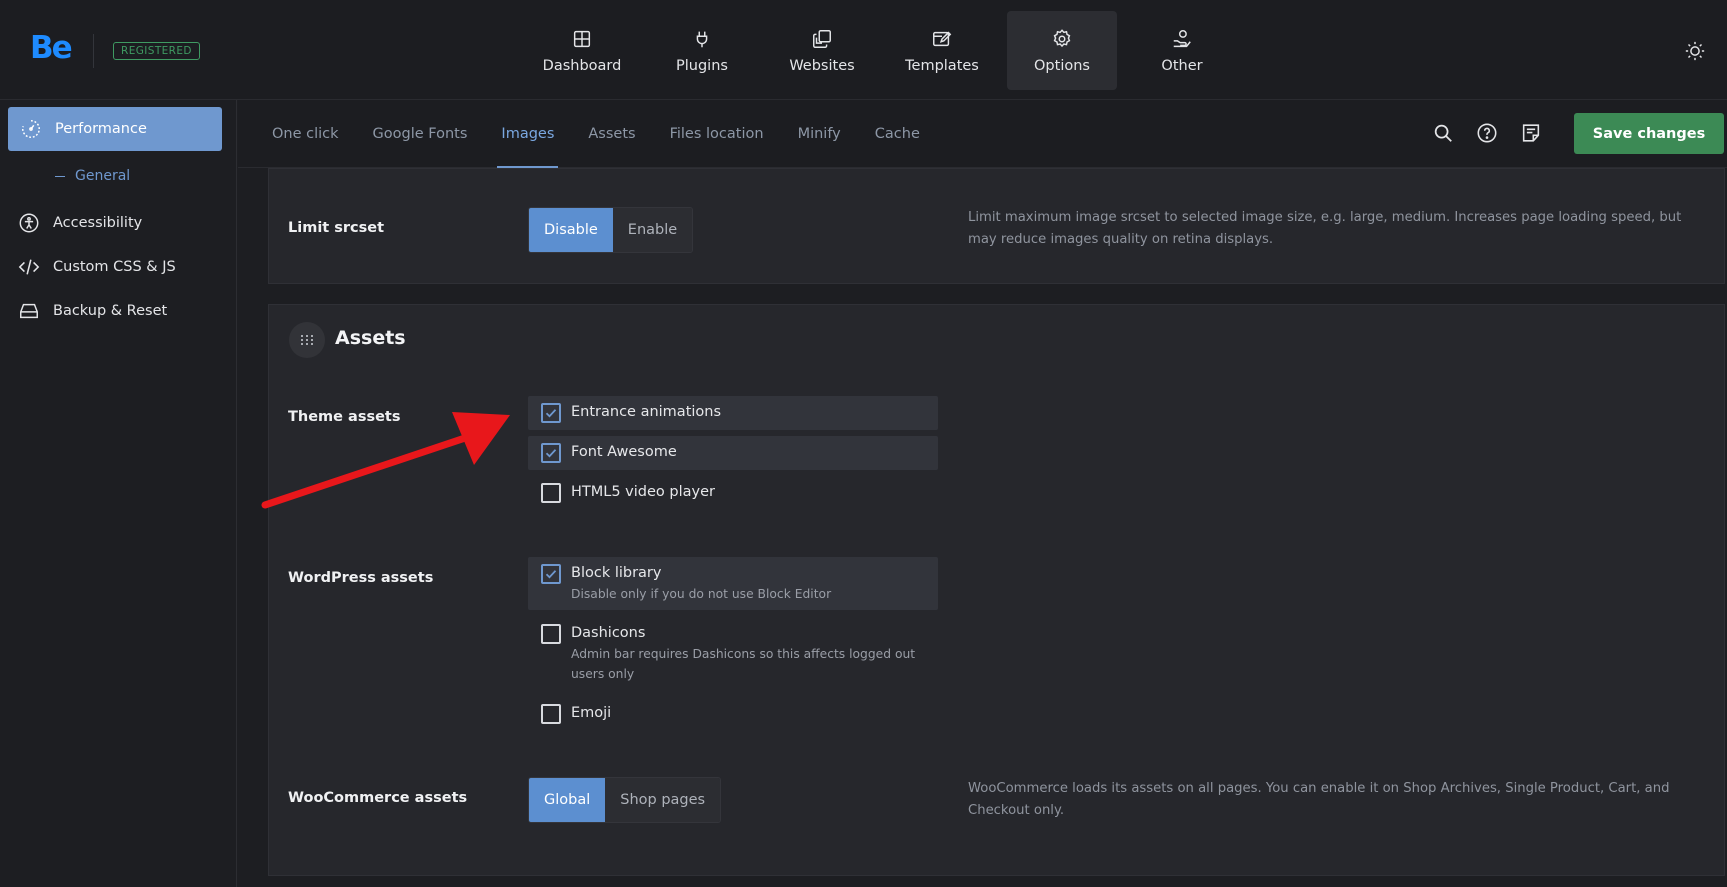  What do you see at coordinates (616, 573) in the screenshot?
I see `checkbox-label: Block library` at bounding box center [616, 573].